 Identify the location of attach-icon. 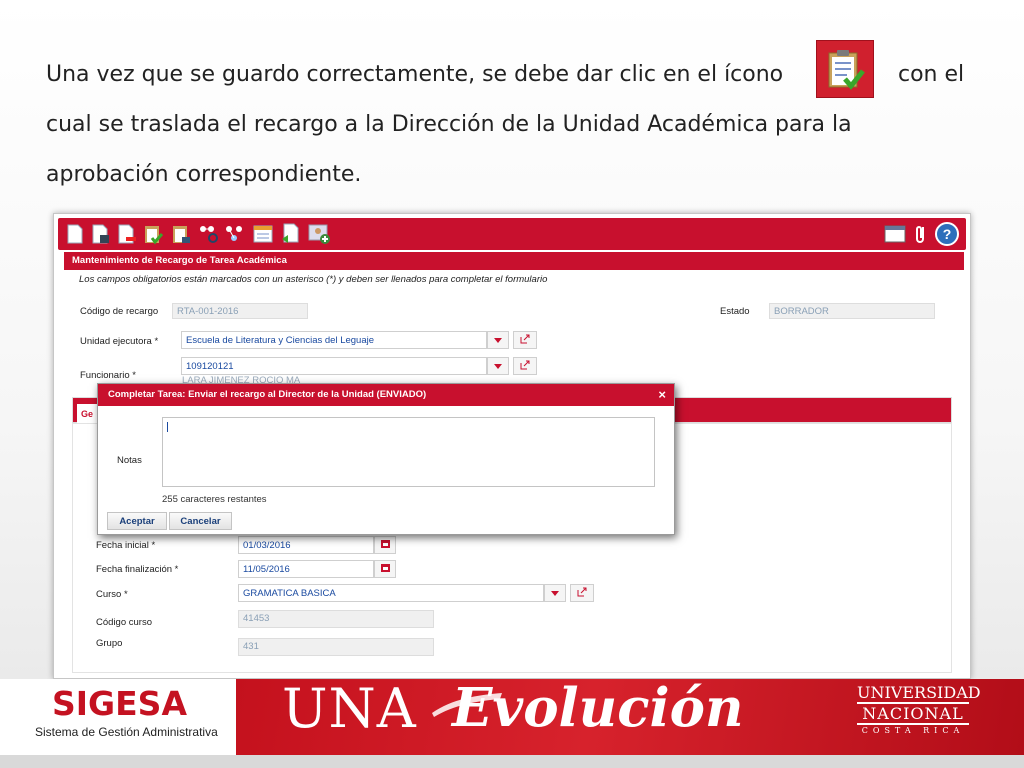
(921, 234).